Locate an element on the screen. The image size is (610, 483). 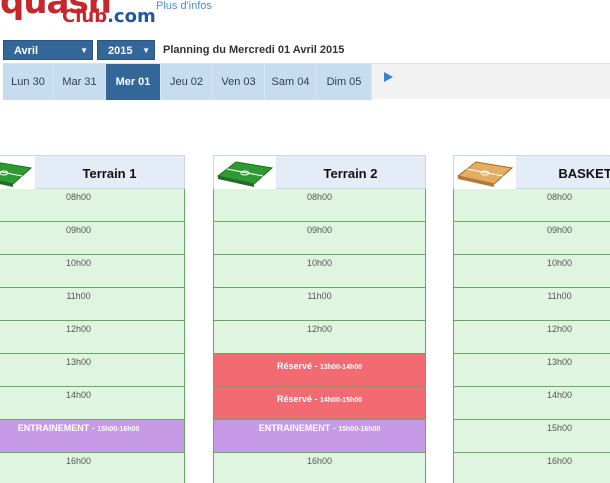
month-select-value: Avril is located at coordinates (26, 51).